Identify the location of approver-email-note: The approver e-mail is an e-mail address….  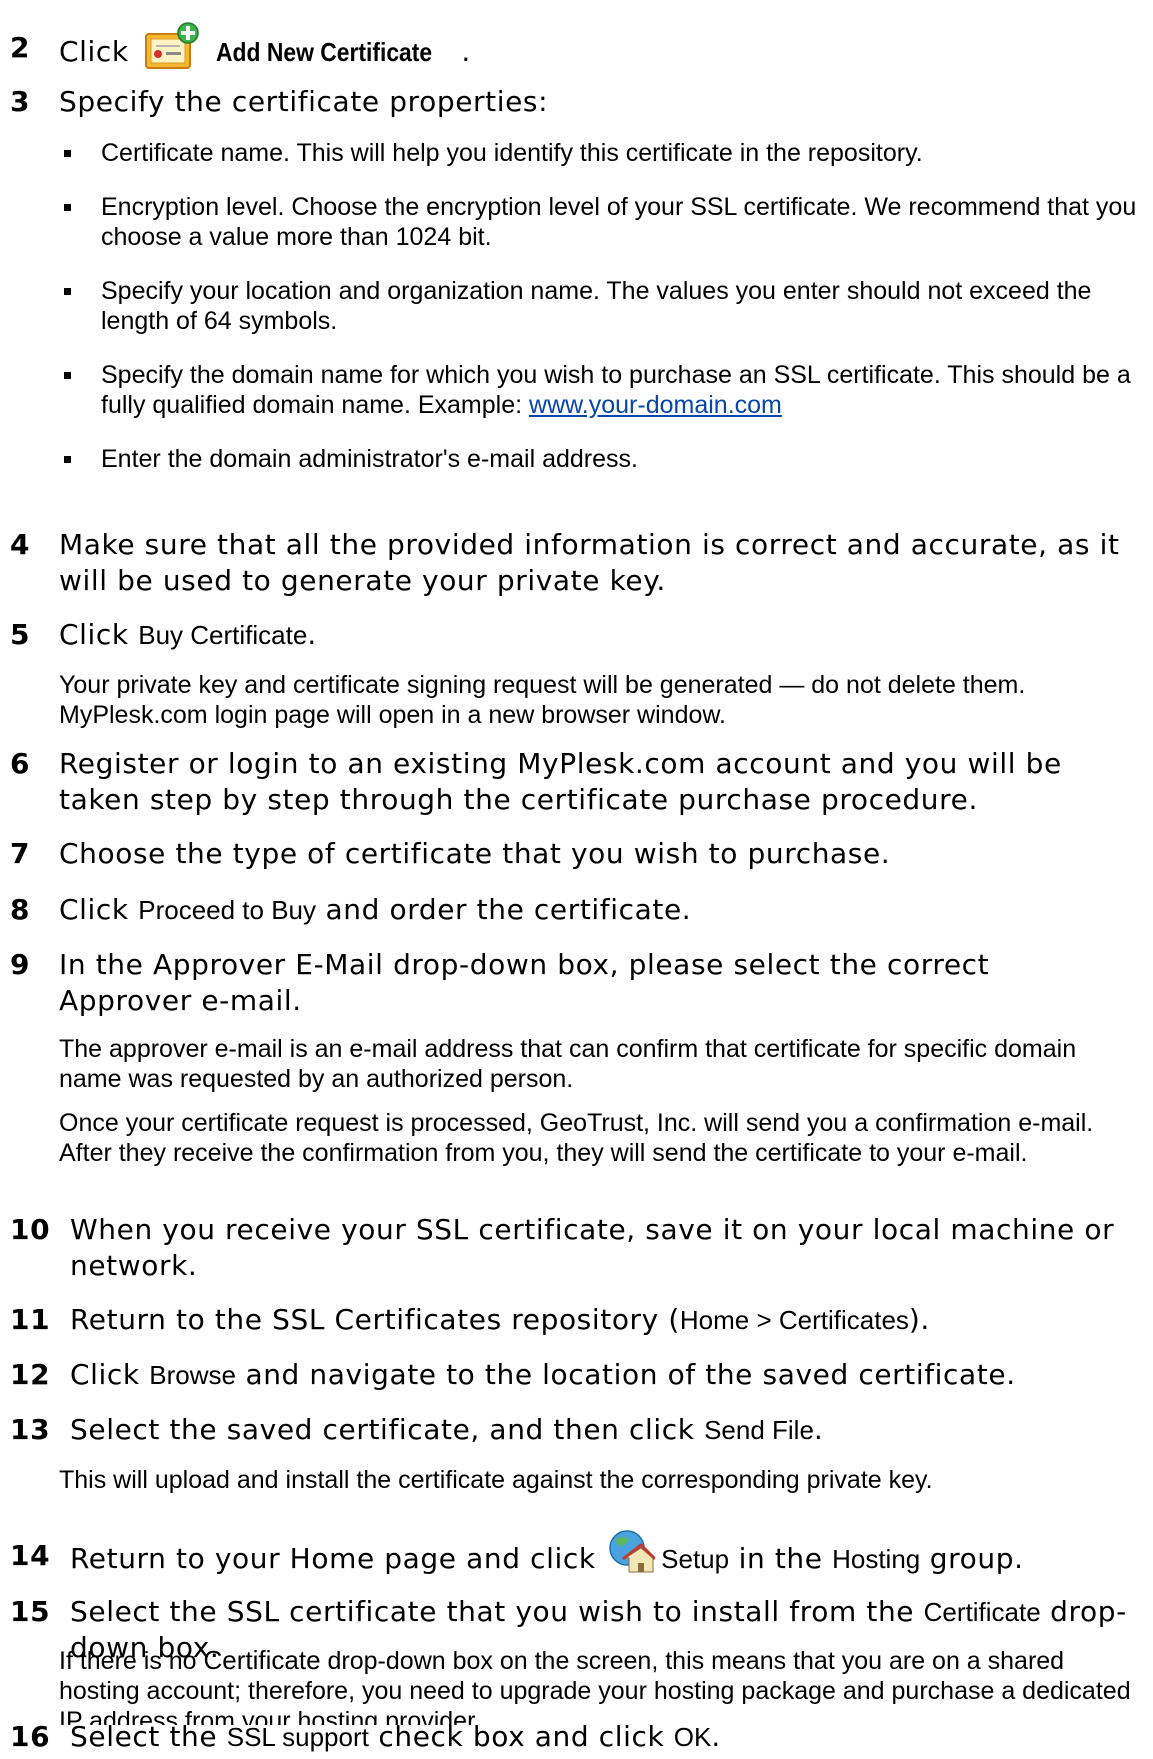
(568, 1064).